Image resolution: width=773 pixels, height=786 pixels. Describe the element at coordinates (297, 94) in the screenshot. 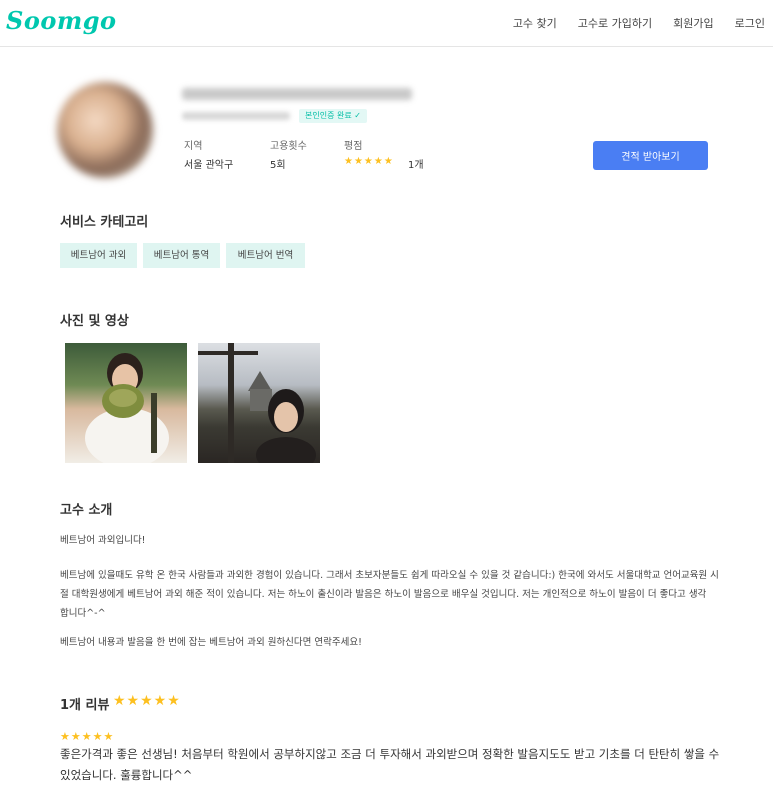

I see `profile-name-blurred` at that location.